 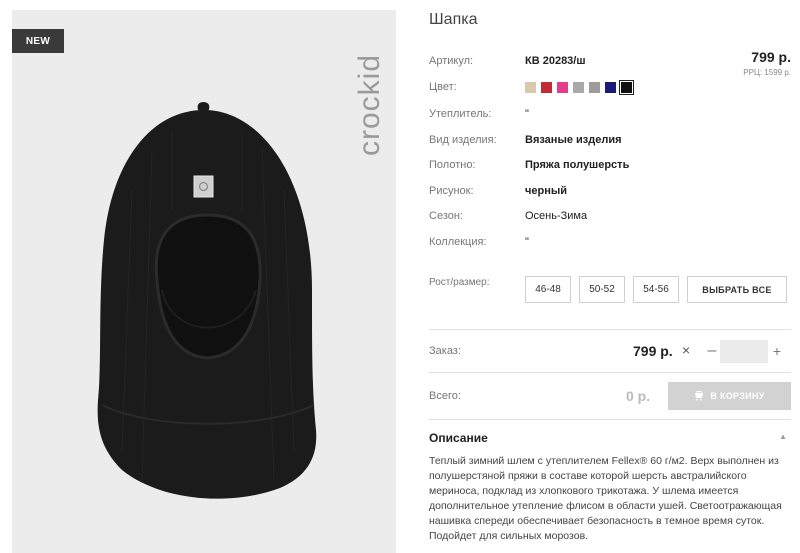 I want to click on cart-icon, so click(x=699, y=396).